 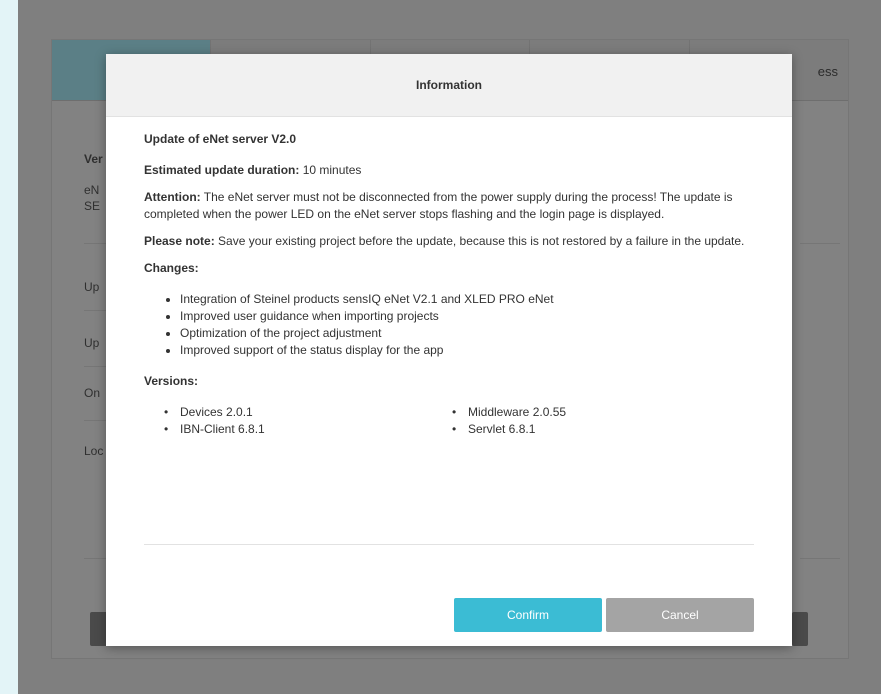 What do you see at coordinates (171, 381) in the screenshot?
I see `versions-heading: Versions:` at bounding box center [171, 381].